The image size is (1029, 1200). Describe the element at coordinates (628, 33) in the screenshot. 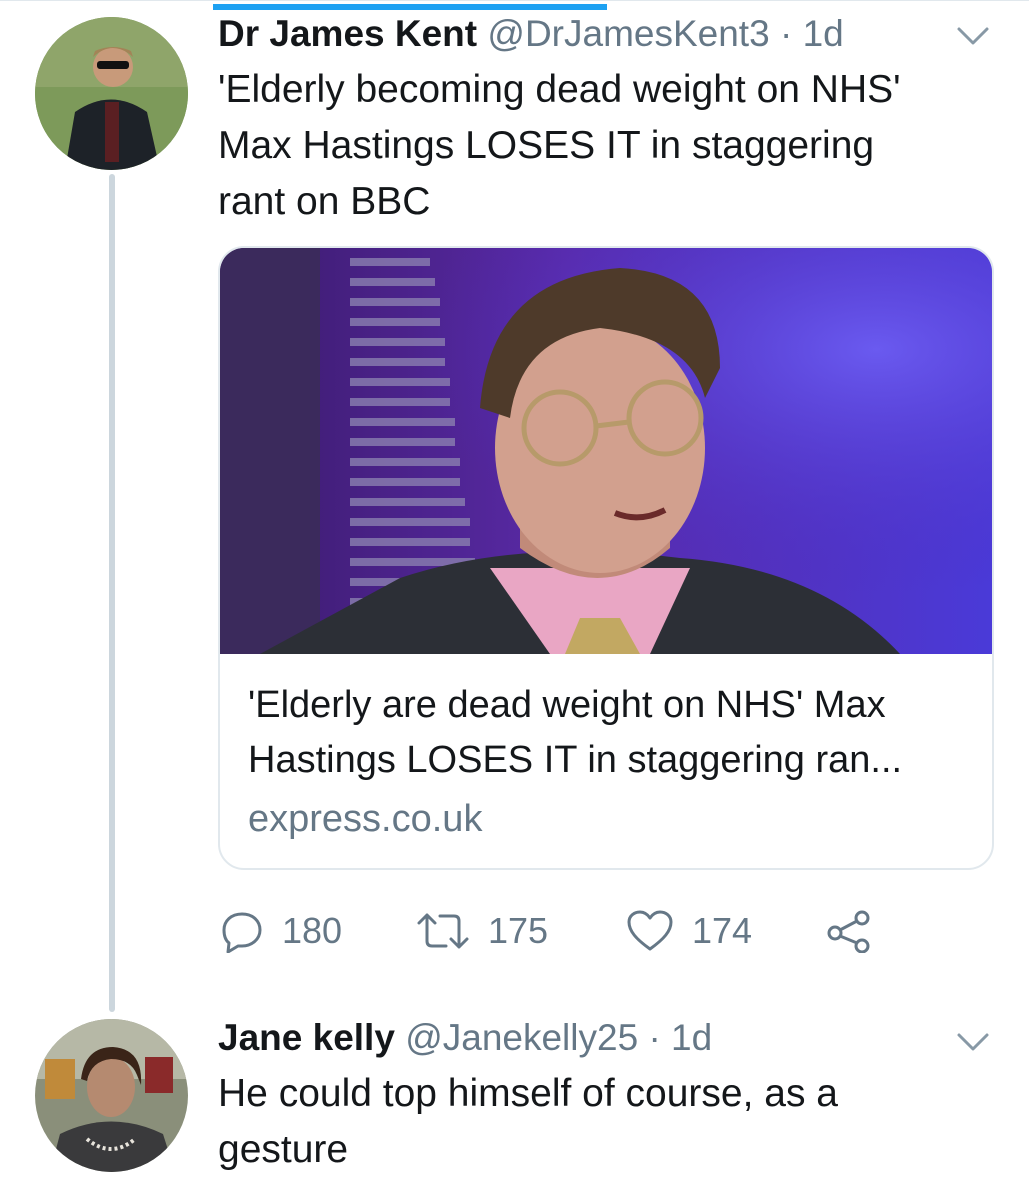

I see `author-handle: @DrJamesKent3` at that location.